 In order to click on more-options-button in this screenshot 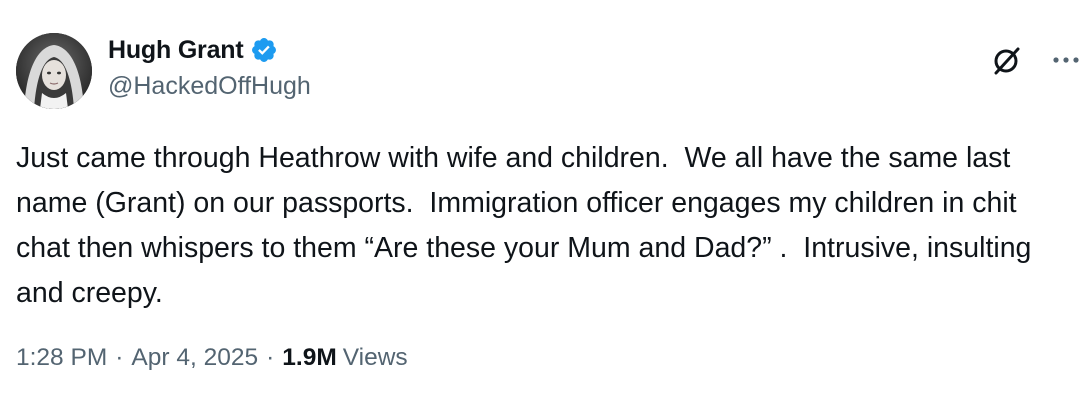, I will do `click(1066, 60)`.